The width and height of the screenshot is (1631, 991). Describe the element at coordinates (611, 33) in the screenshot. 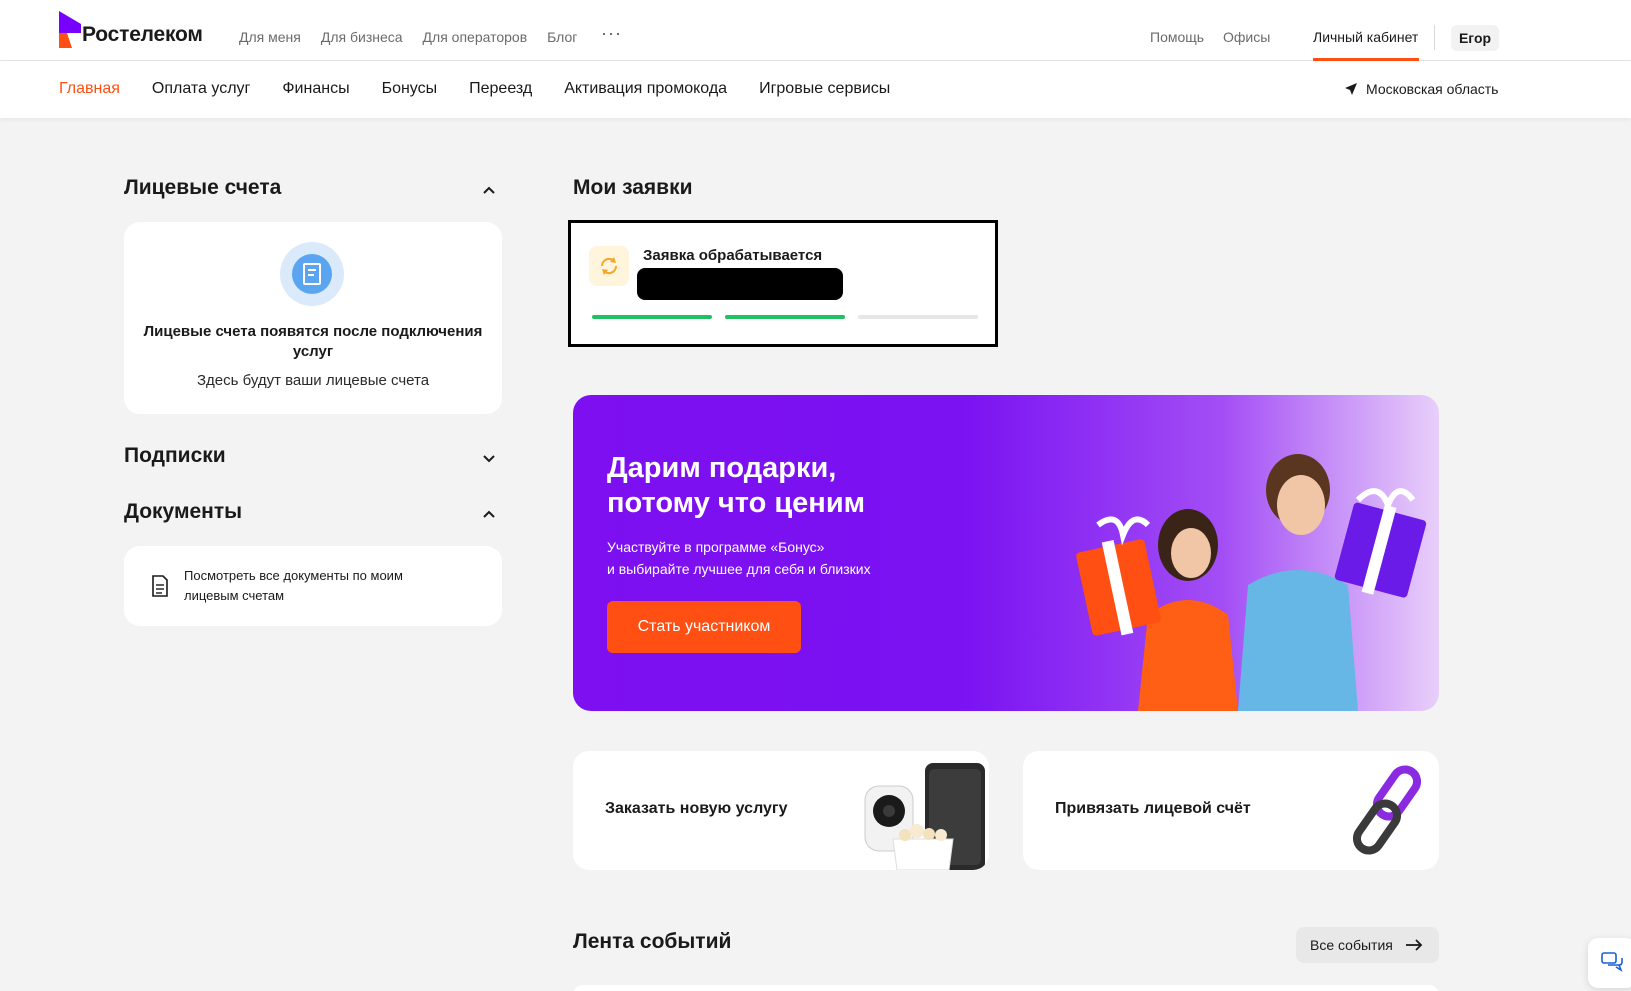

I see `more-menu-icon: ···` at that location.